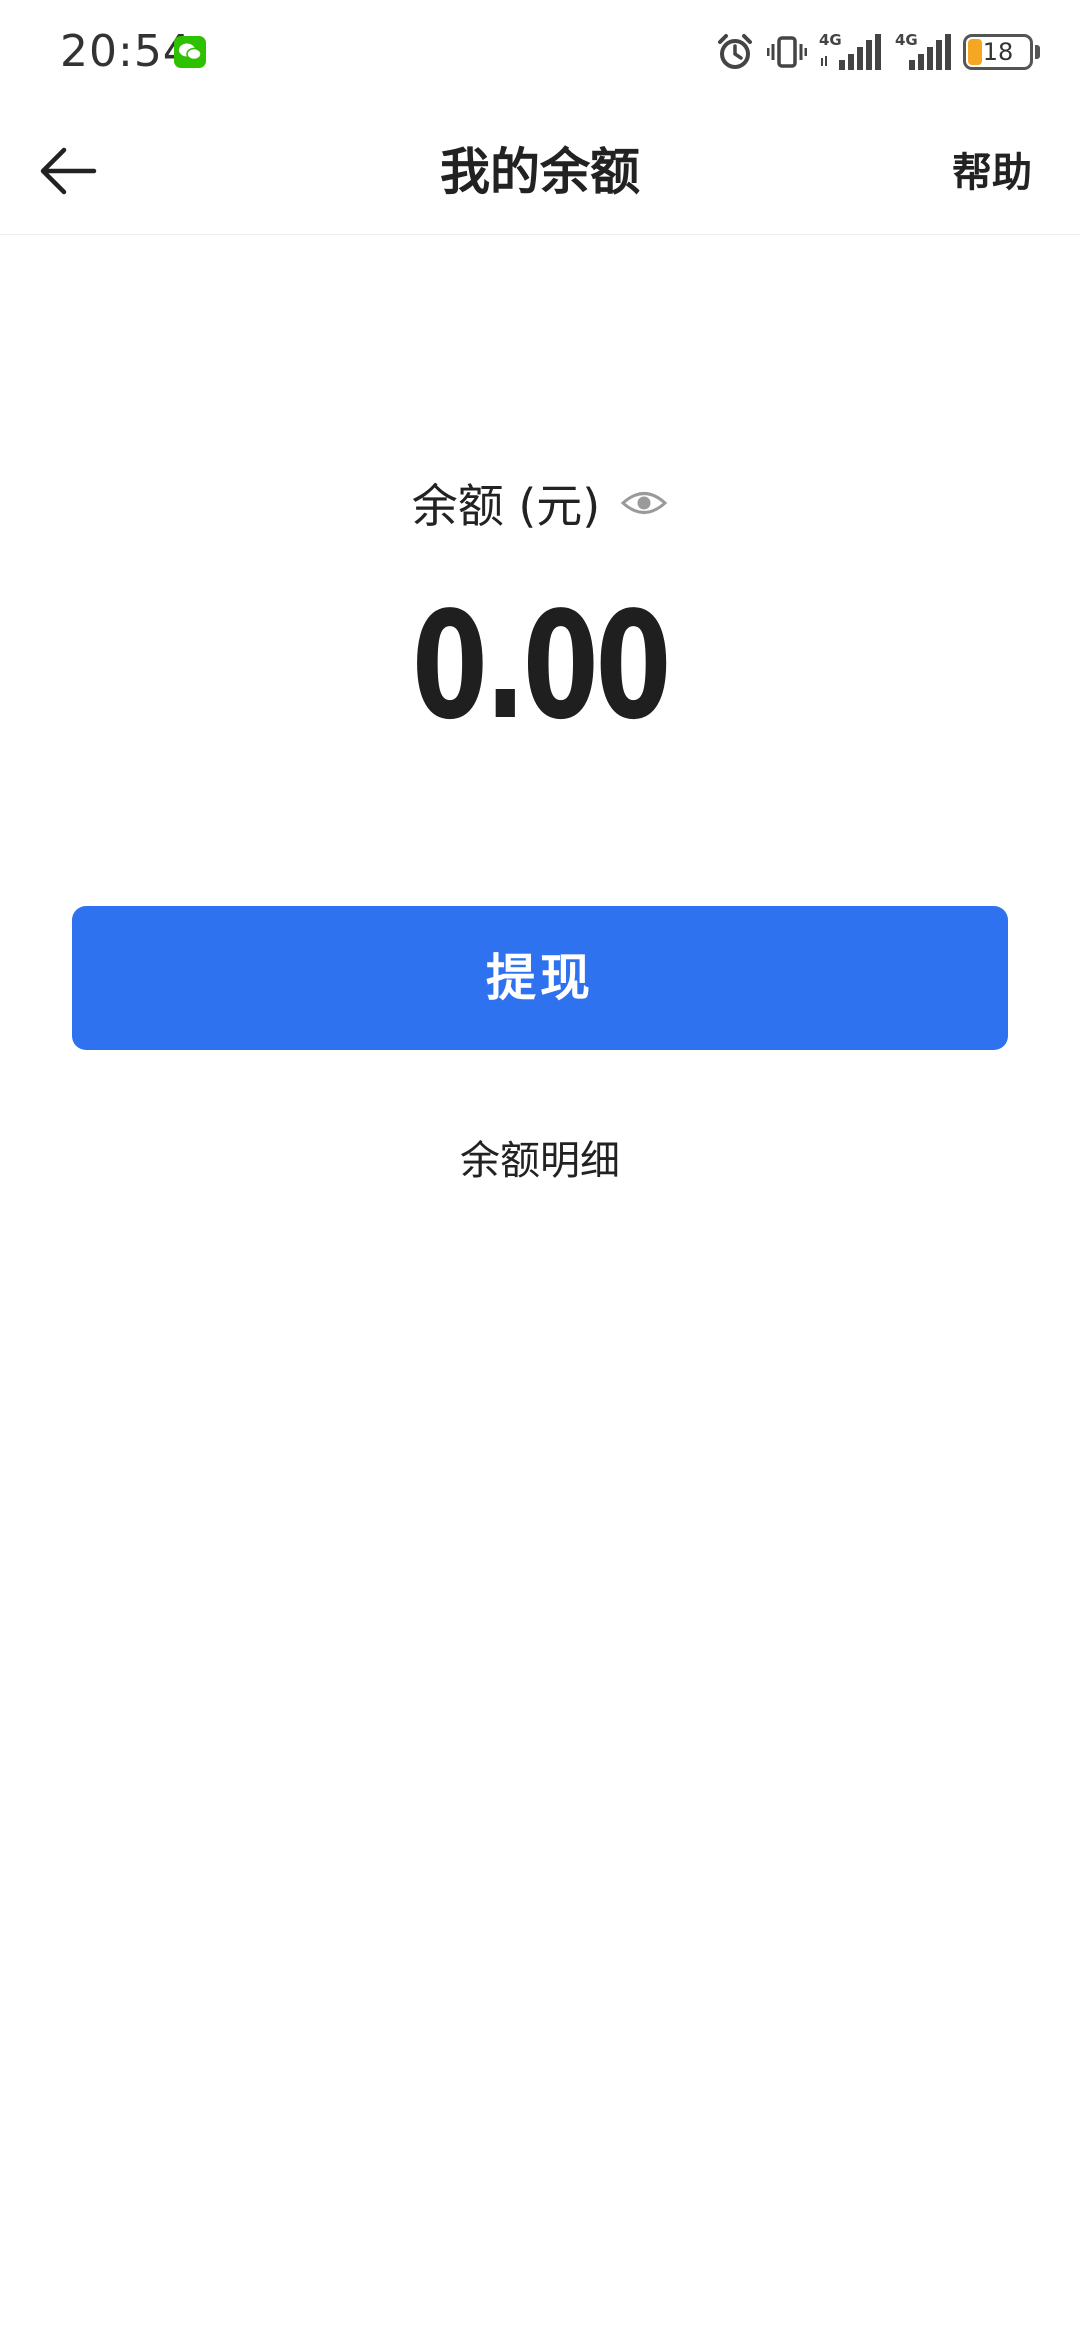 Image resolution: width=1080 pixels, height=2340 pixels. Describe the element at coordinates (540, 978) in the screenshot. I see `withdraw-button: 提现` at that location.